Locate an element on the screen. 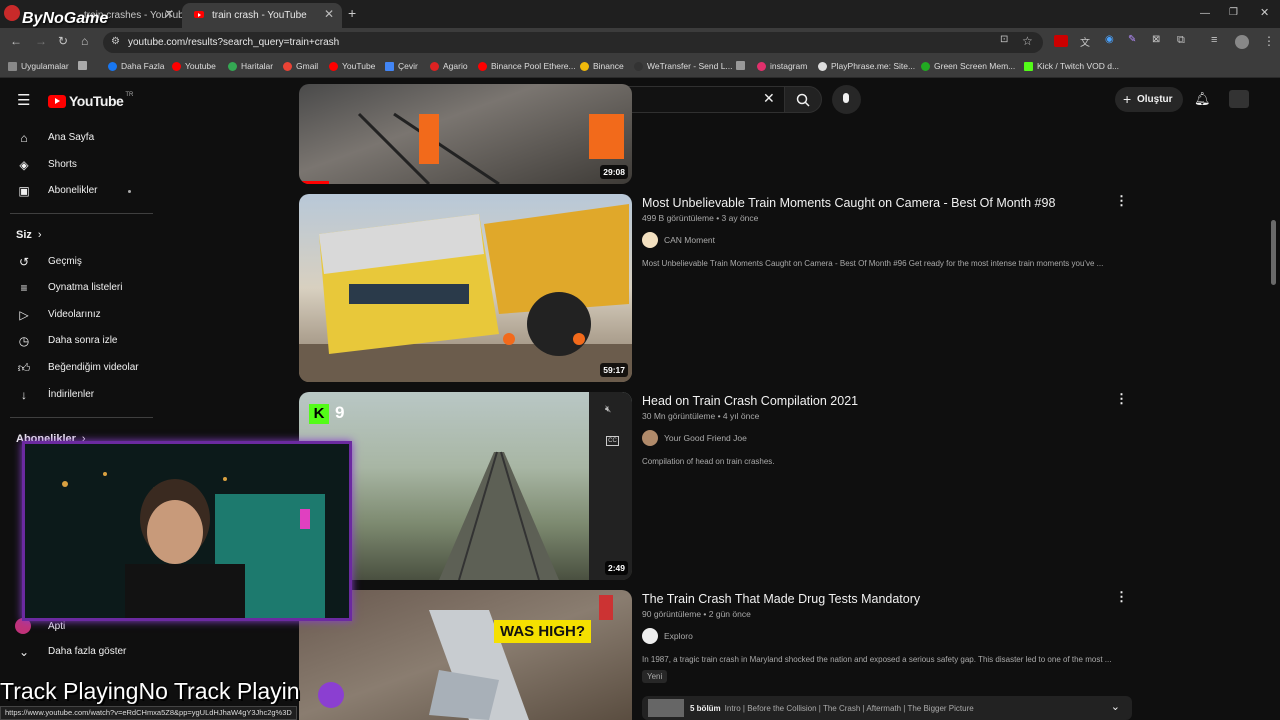  bookmark-binance: Binance is located at coordinates (602, 66).